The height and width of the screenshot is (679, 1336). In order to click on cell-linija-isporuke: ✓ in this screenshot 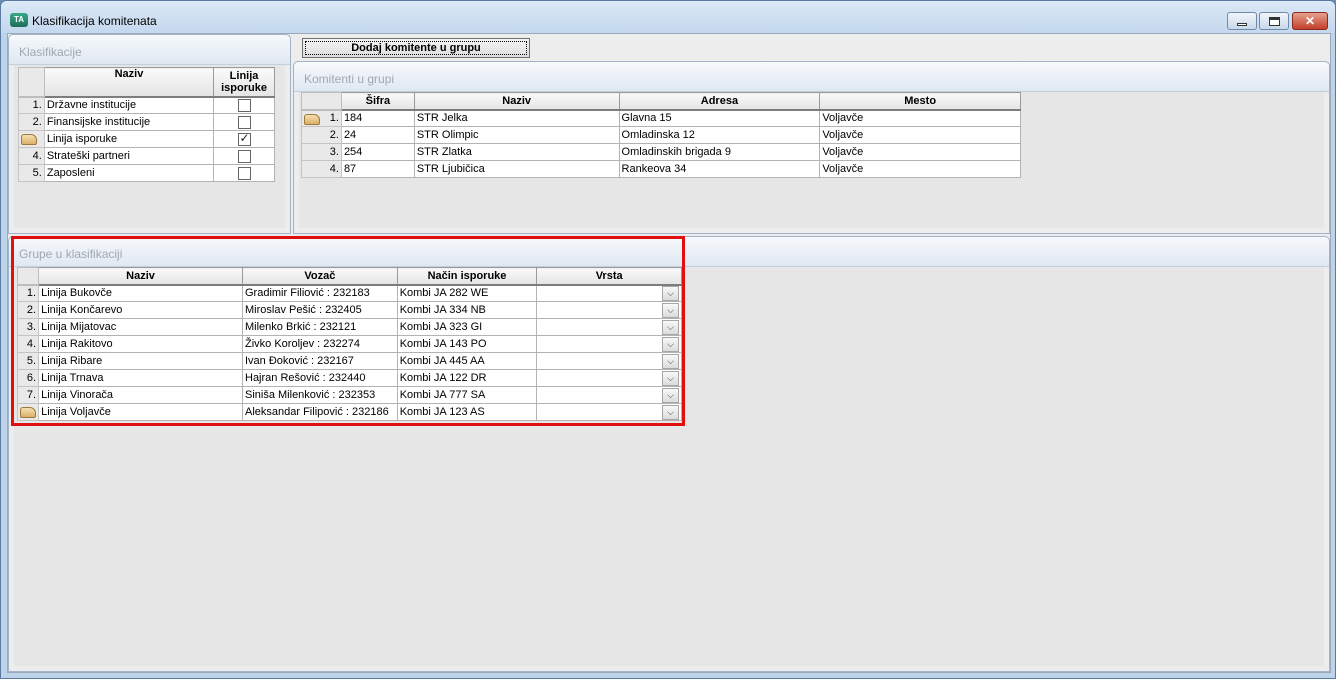, I will do `click(244, 139)`.